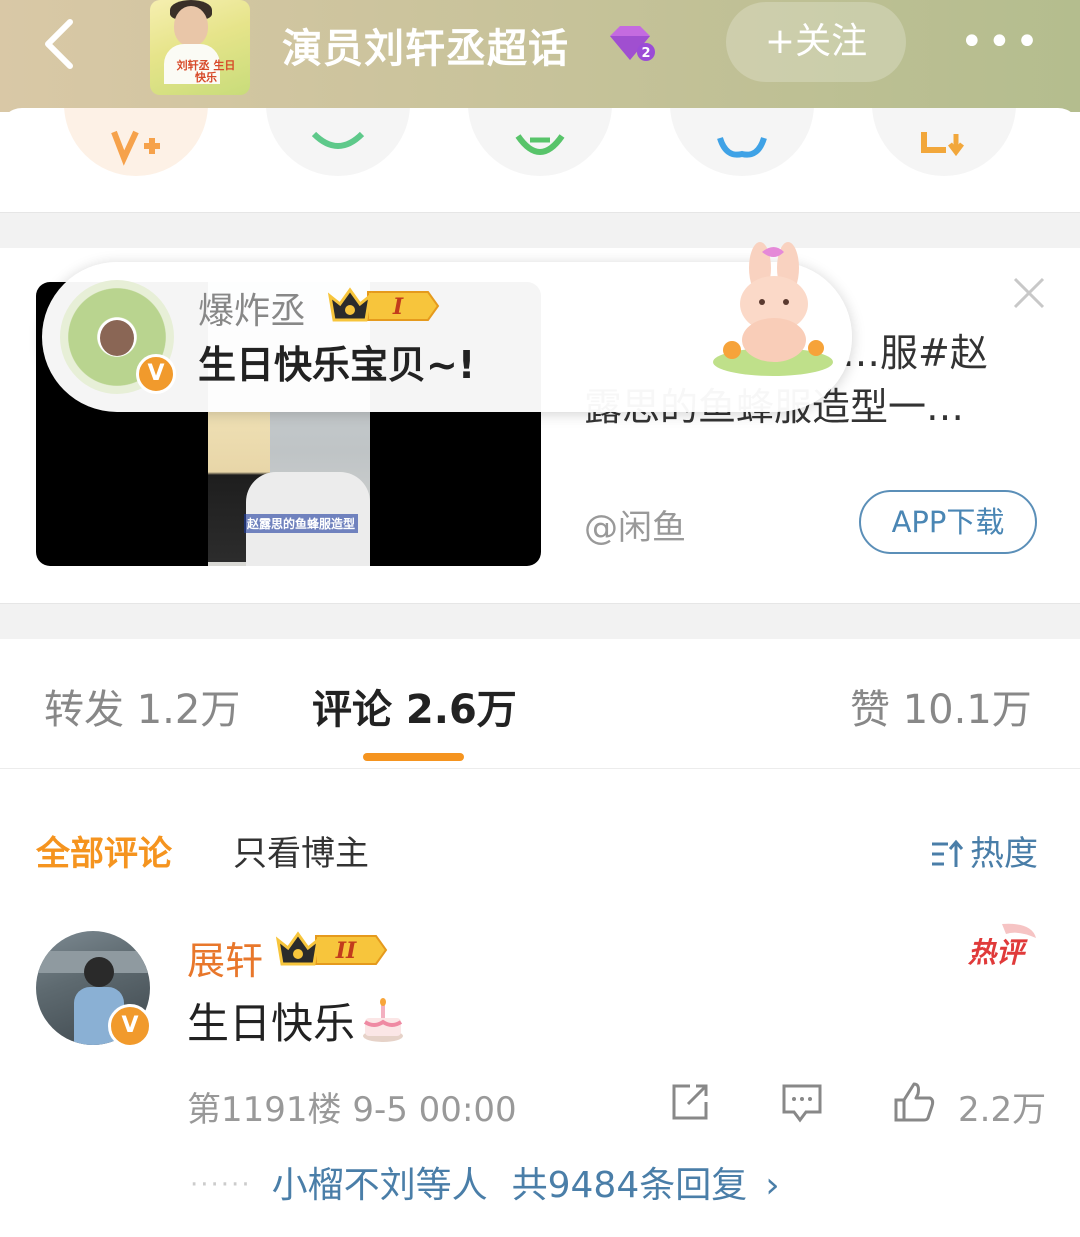 The image size is (1080, 1237). What do you see at coordinates (997, 952) in the screenshot?
I see `svg-text: 热评` at bounding box center [997, 952].